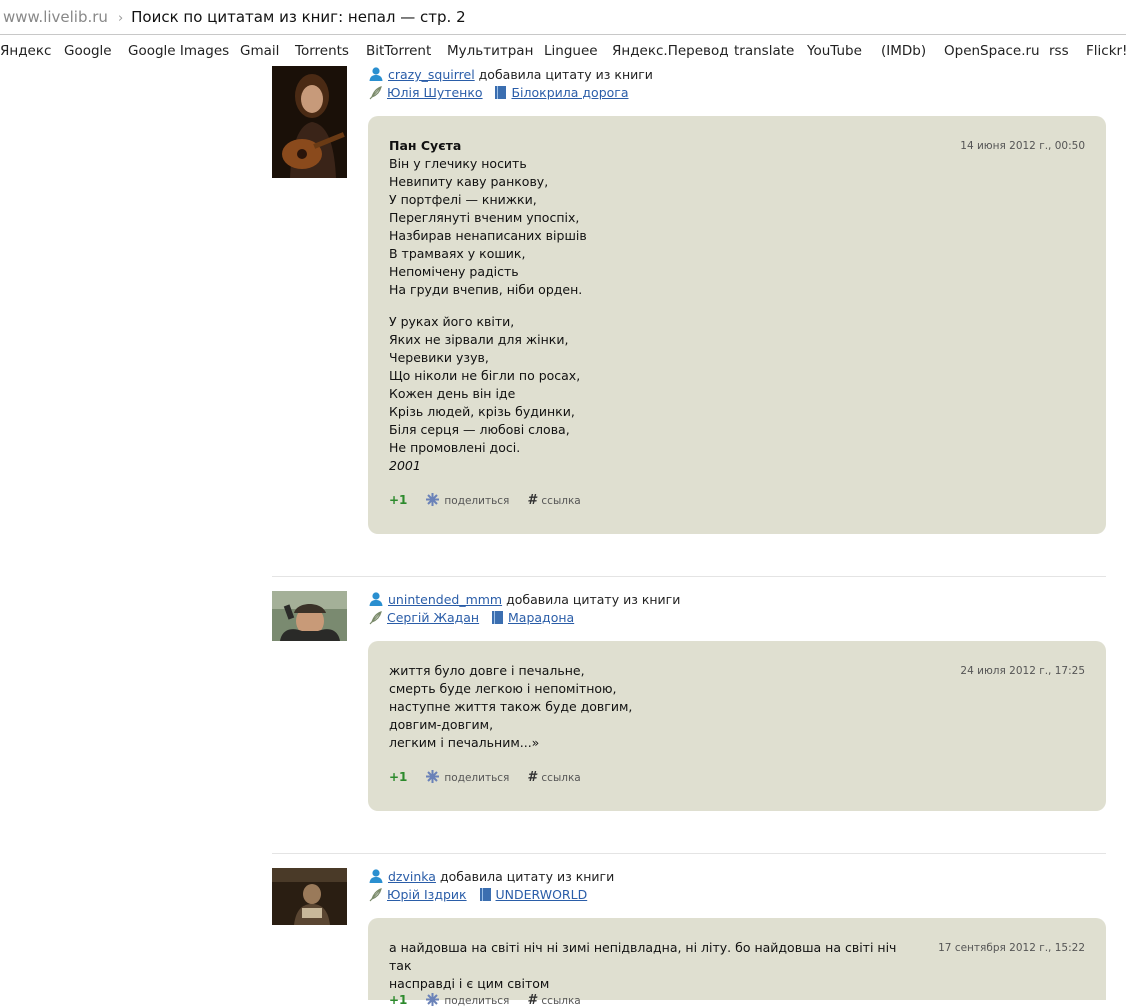  Describe the element at coordinates (55, 17) in the screenshot. I see `address-domain: www.livelib.ru` at that location.